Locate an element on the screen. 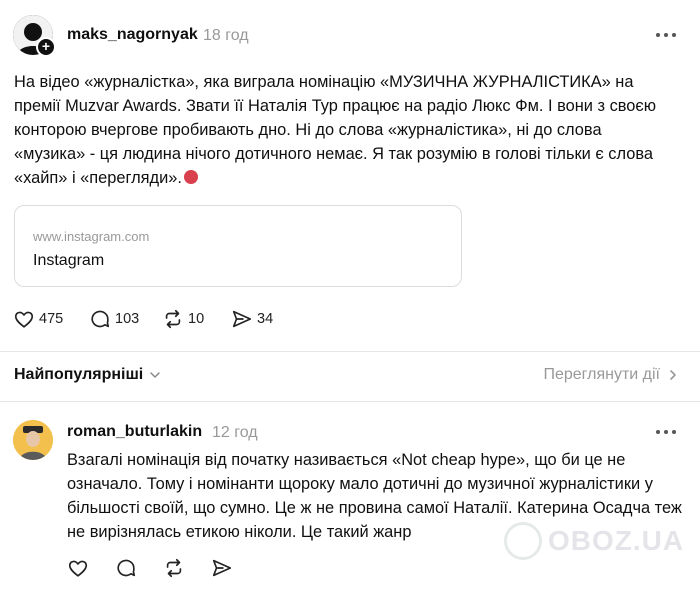  watermark: OBOZ.UA is located at coordinates (594, 541).